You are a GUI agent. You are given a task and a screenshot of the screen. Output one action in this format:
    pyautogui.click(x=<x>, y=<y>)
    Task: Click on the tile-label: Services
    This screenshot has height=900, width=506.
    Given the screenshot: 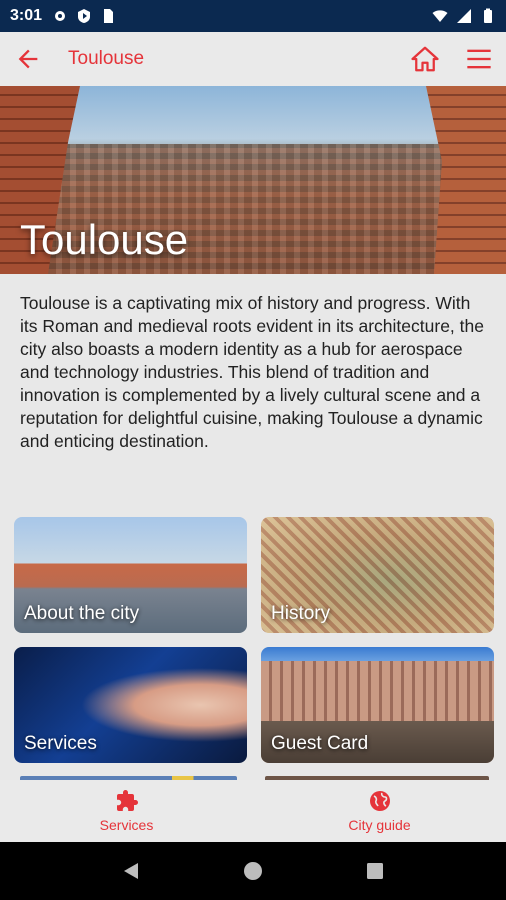 What is the action you would take?
    pyautogui.click(x=60, y=743)
    